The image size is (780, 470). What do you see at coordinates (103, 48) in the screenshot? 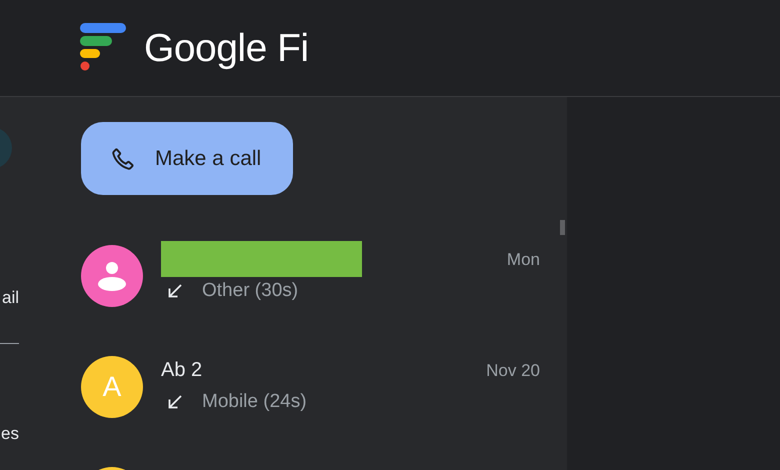
I see `fi-logo-icon` at bounding box center [103, 48].